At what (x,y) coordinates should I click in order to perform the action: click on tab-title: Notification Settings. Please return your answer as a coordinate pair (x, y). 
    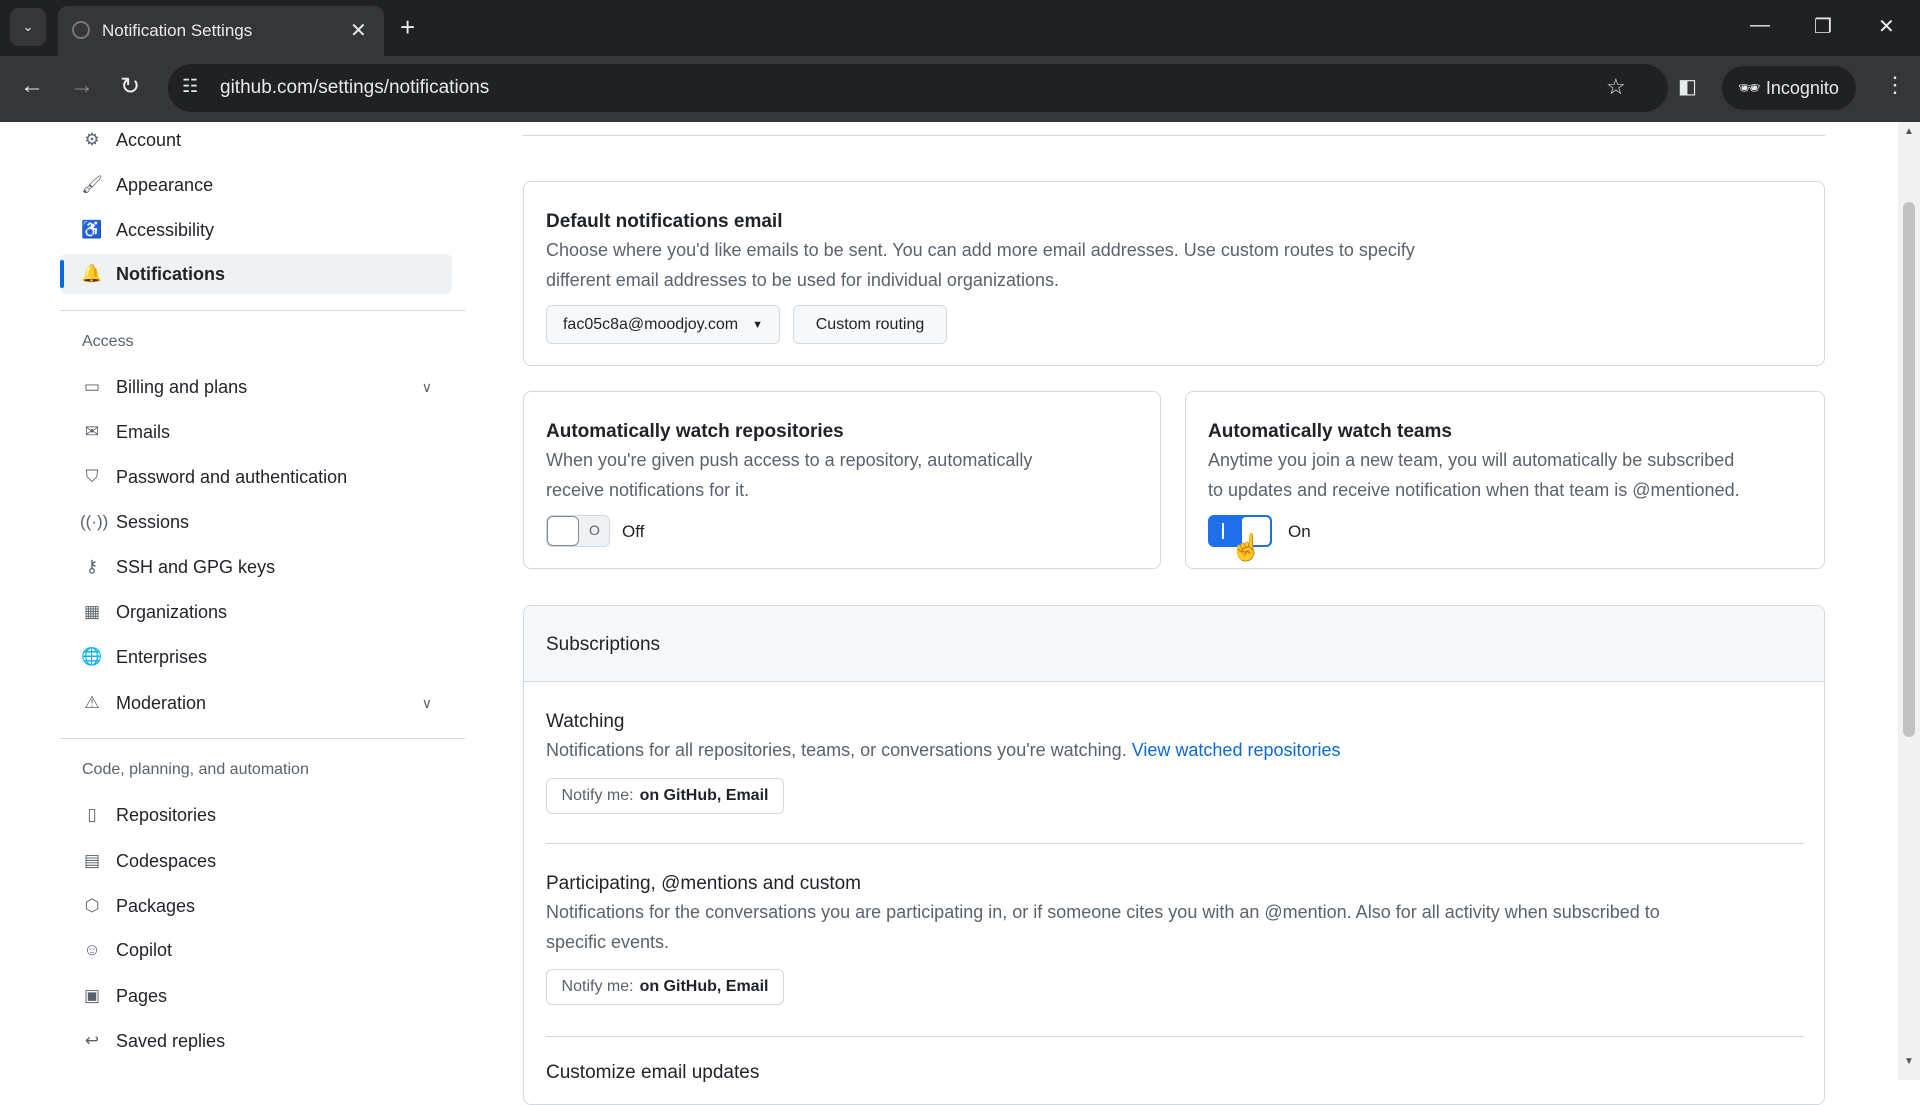
    Looking at the image, I should click on (177, 30).